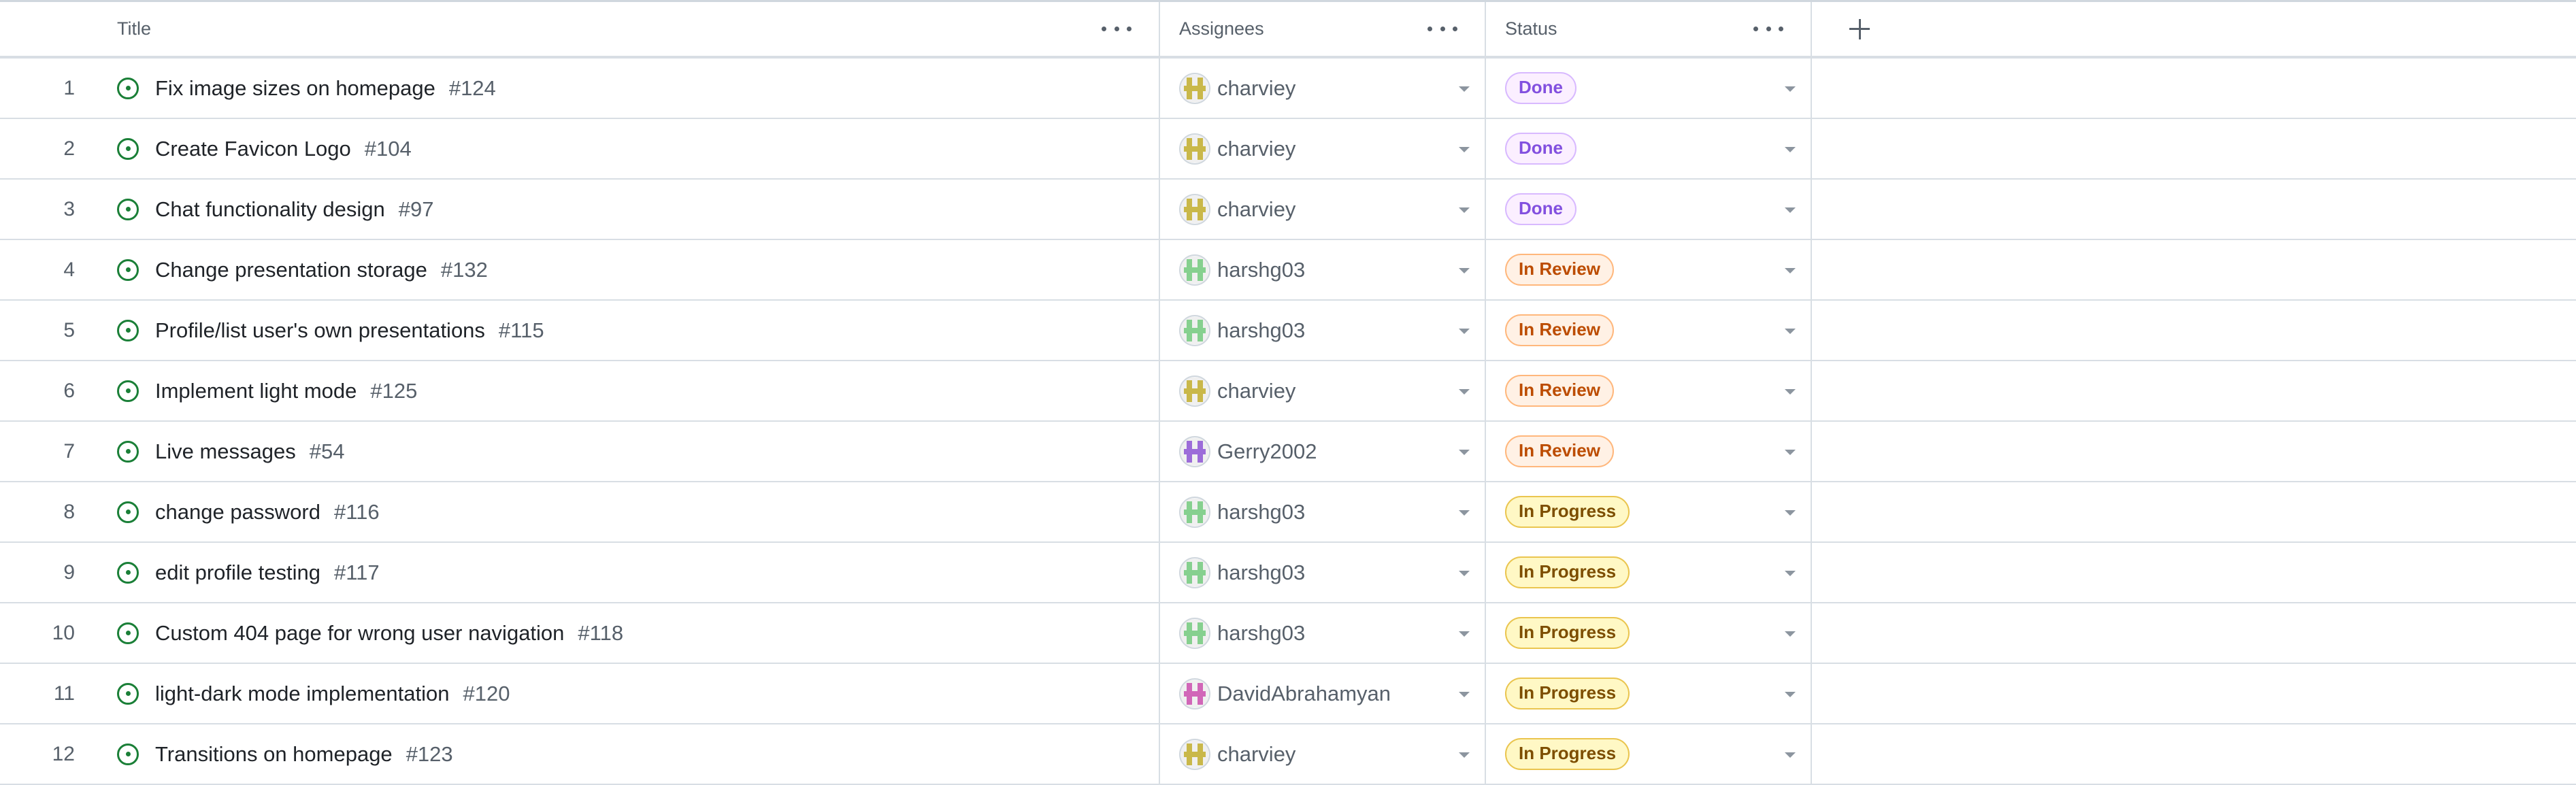  What do you see at coordinates (1257, 390) in the screenshot?
I see `assignee-name: charviey` at bounding box center [1257, 390].